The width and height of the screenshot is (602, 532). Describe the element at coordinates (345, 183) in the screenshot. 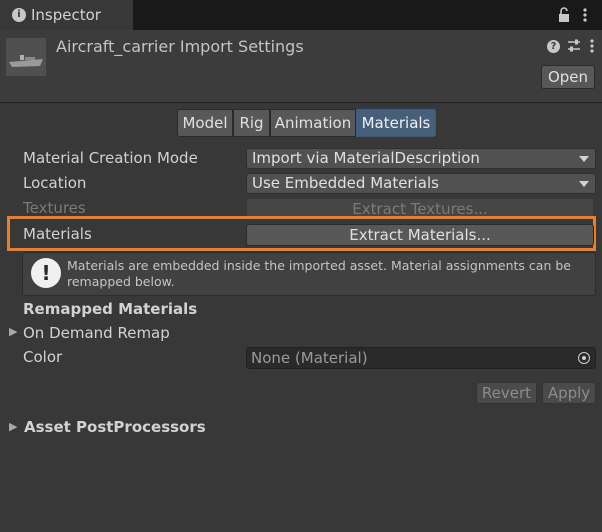

I see `location-value: Use Embedded Materials` at that location.